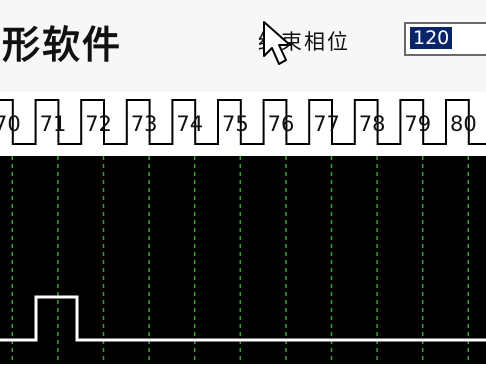 The width and height of the screenshot is (486, 368). Describe the element at coordinates (243, 318) in the screenshot. I see `signal-trace` at that location.